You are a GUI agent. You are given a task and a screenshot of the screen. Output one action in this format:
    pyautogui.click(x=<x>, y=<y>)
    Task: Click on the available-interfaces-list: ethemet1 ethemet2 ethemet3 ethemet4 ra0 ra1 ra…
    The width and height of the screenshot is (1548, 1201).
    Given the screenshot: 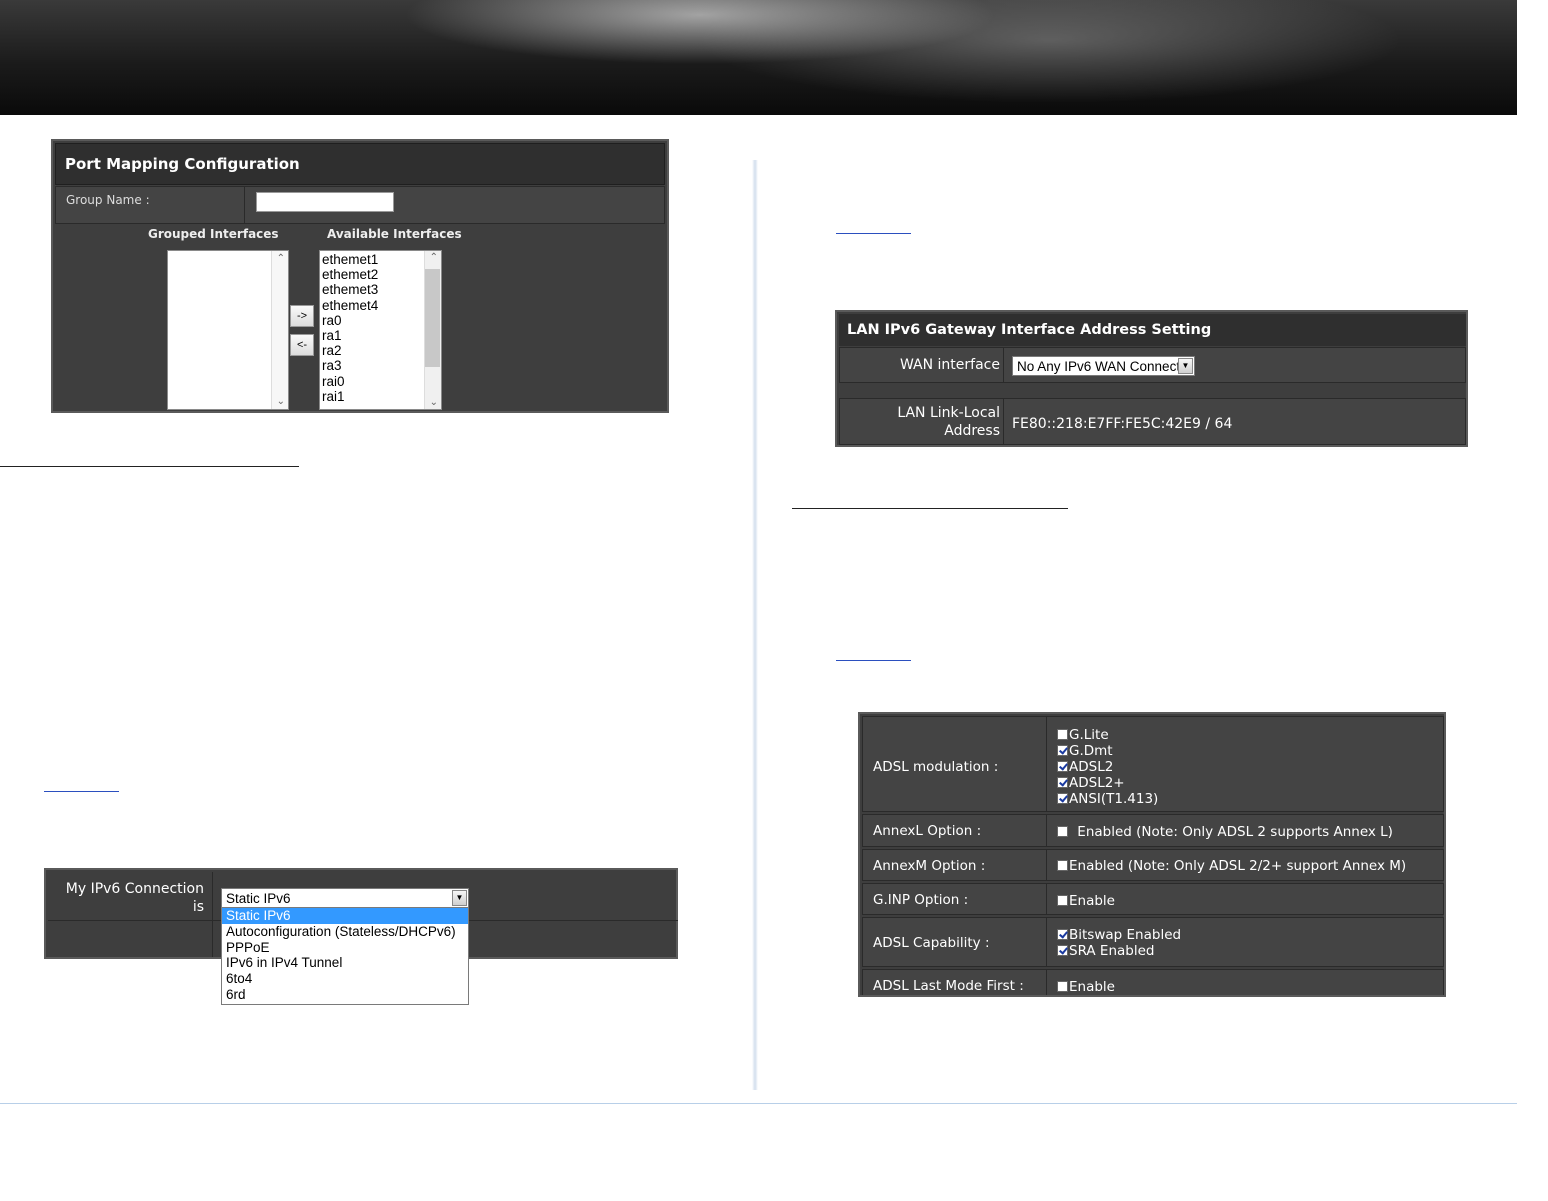 What is the action you would take?
    pyautogui.click(x=380, y=330)
    